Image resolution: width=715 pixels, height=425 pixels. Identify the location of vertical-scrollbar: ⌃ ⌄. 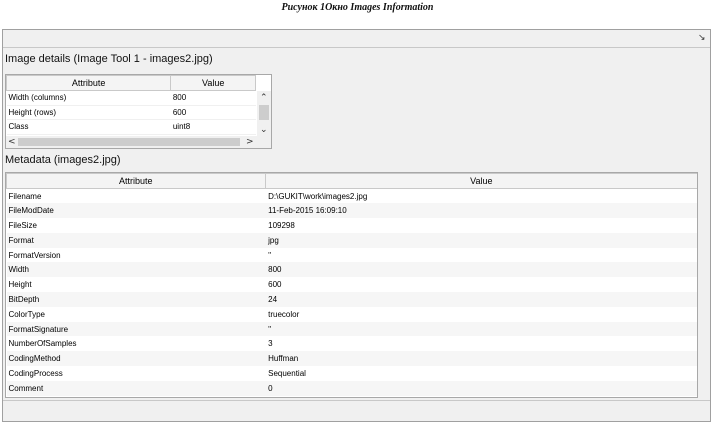
(264, 113).